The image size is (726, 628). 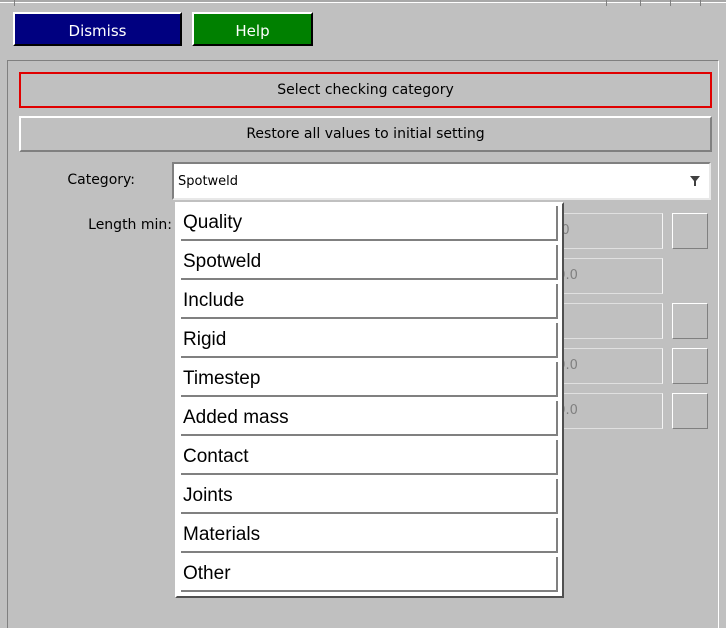 What do you see at coordinates (441, 181) in the screenshot?
I see `category-select: Spotweld` at bounding box center [441, 181].